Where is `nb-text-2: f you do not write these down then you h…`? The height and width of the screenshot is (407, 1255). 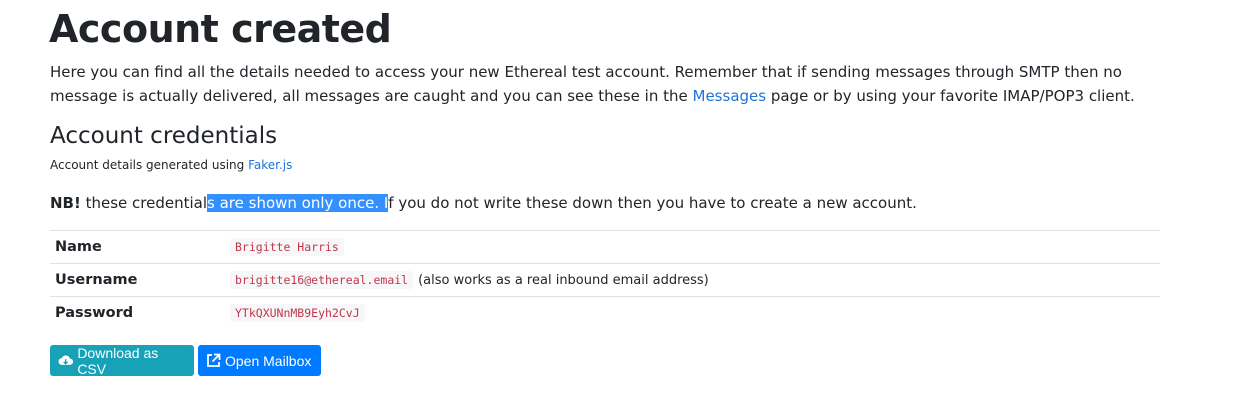 nb-text-2: f you do not write these down then you h… is located at coordinates (652, 203).